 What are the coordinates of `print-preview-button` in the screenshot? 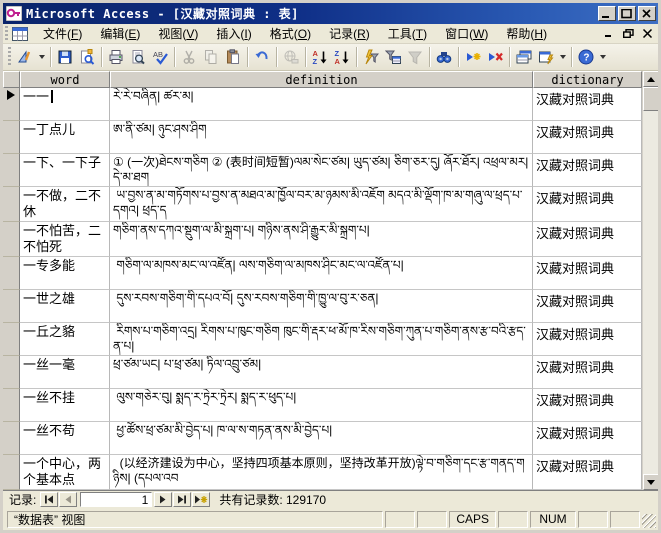 It's located at (138, 57).